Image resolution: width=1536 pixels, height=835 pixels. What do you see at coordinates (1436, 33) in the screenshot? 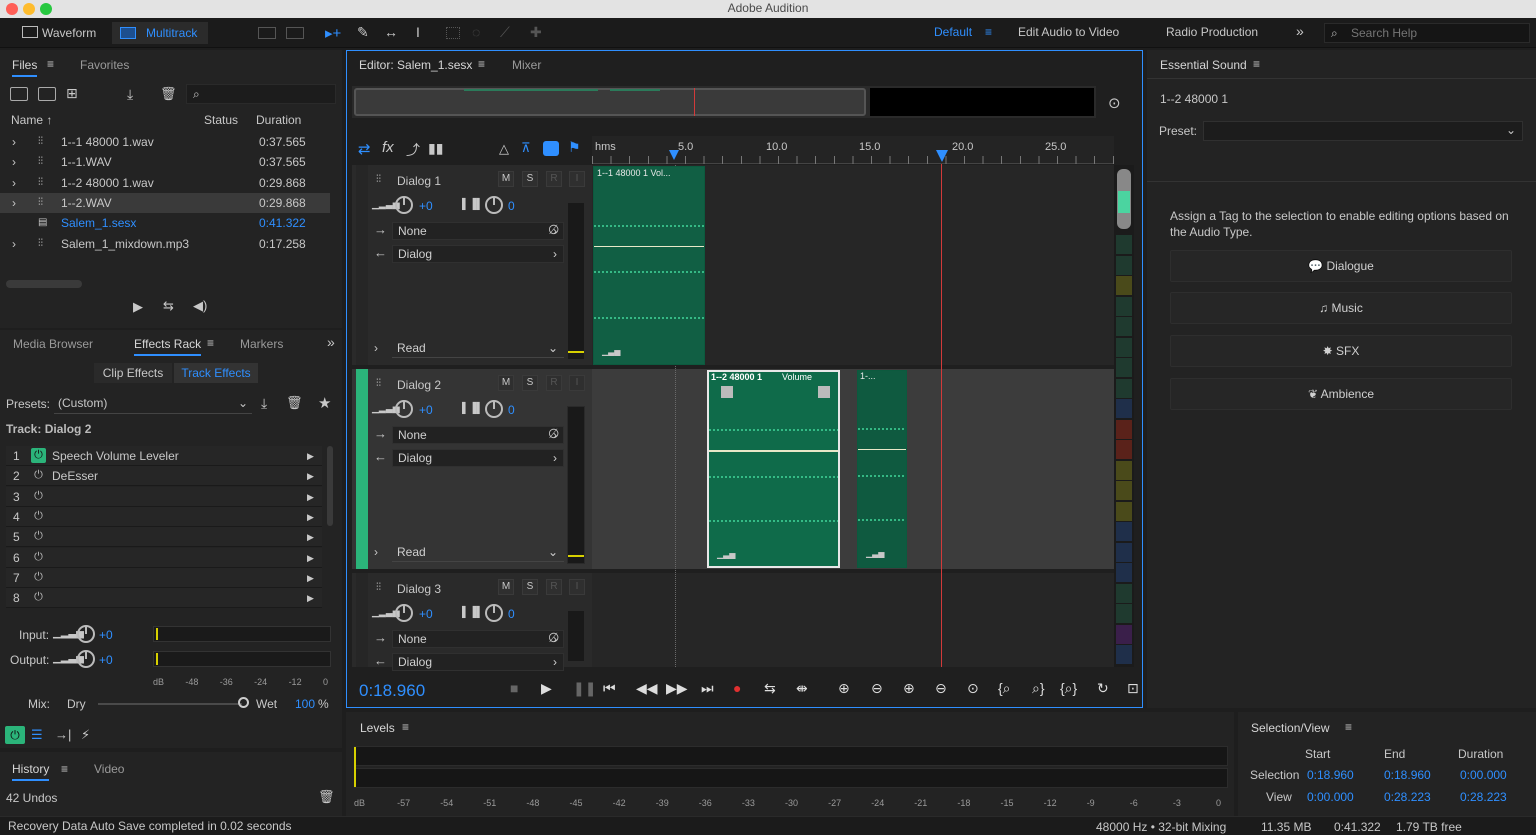
I see `search-help-input` at bounding box center [1436, 33].